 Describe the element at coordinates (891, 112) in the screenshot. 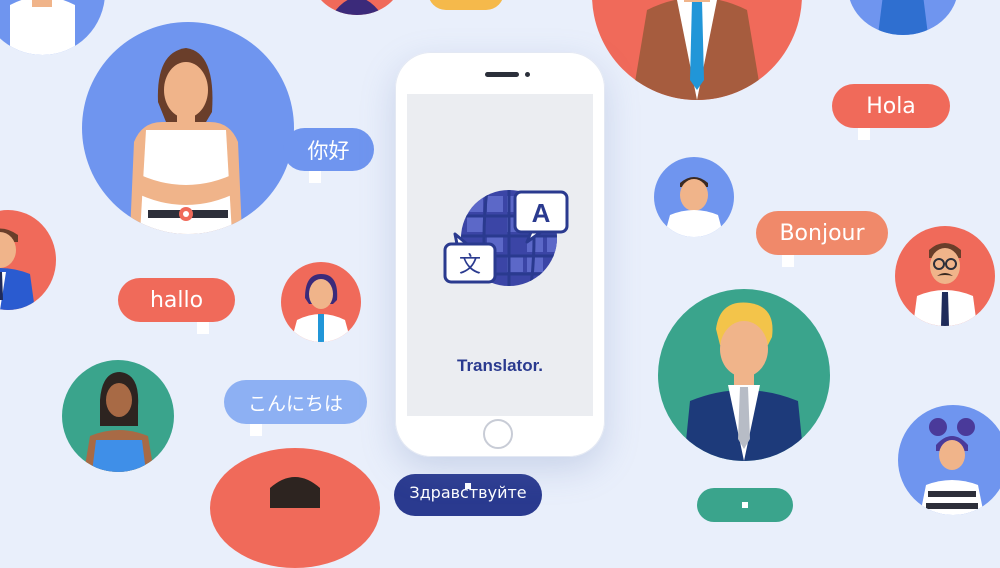

I see `bubble-hola: Hola` at that location.